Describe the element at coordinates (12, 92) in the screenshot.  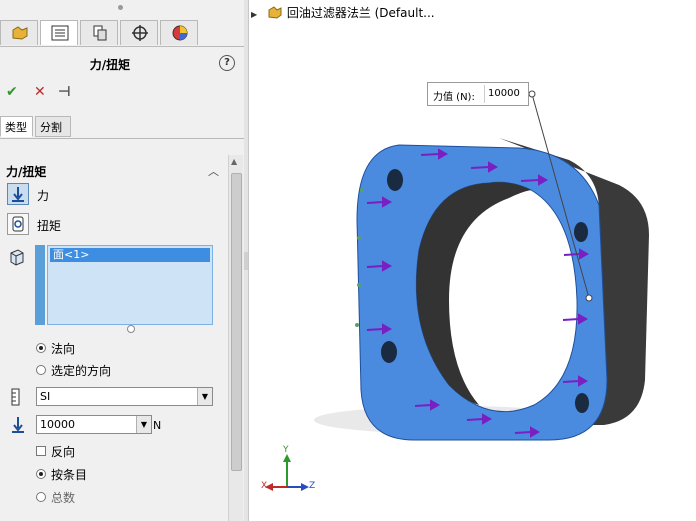
I see `ok-icon: ✔` at that location.